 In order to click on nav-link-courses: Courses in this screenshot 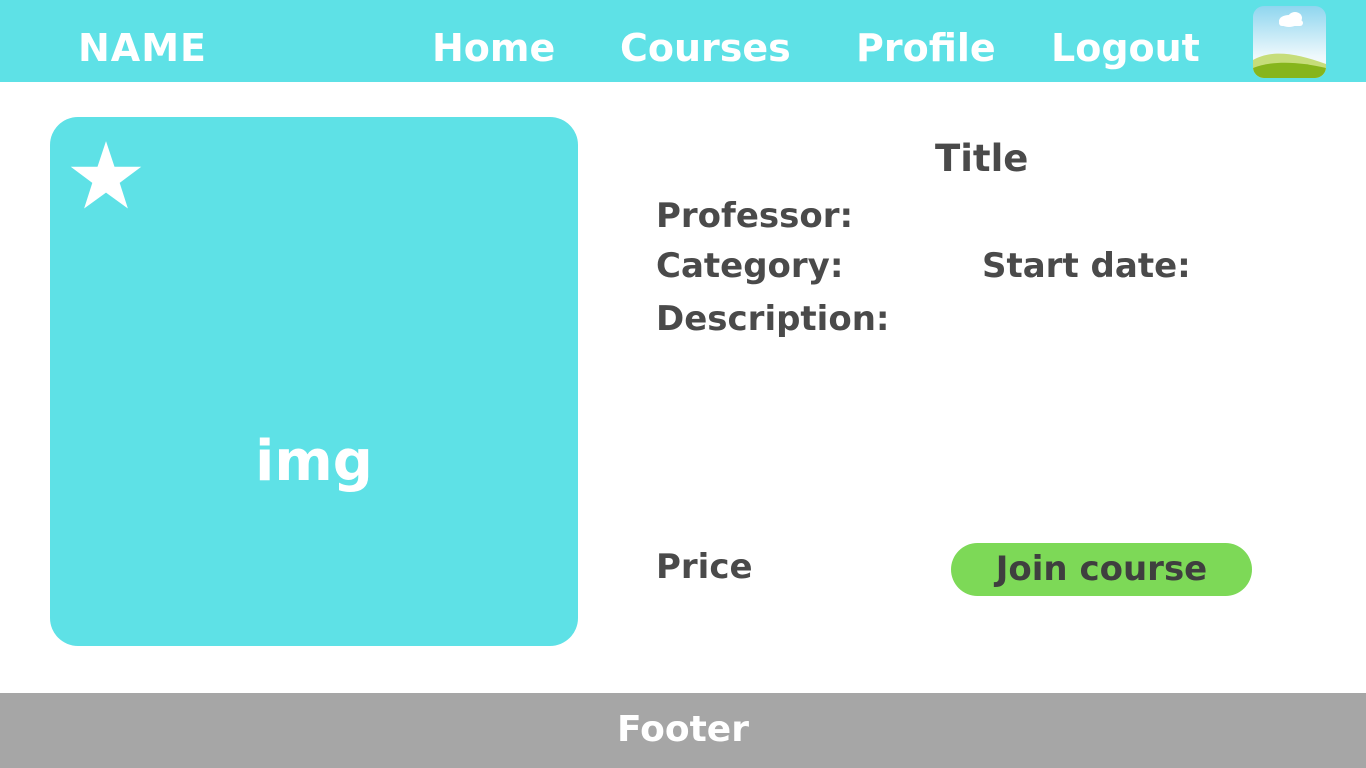, I will do `click(705, 48)`.